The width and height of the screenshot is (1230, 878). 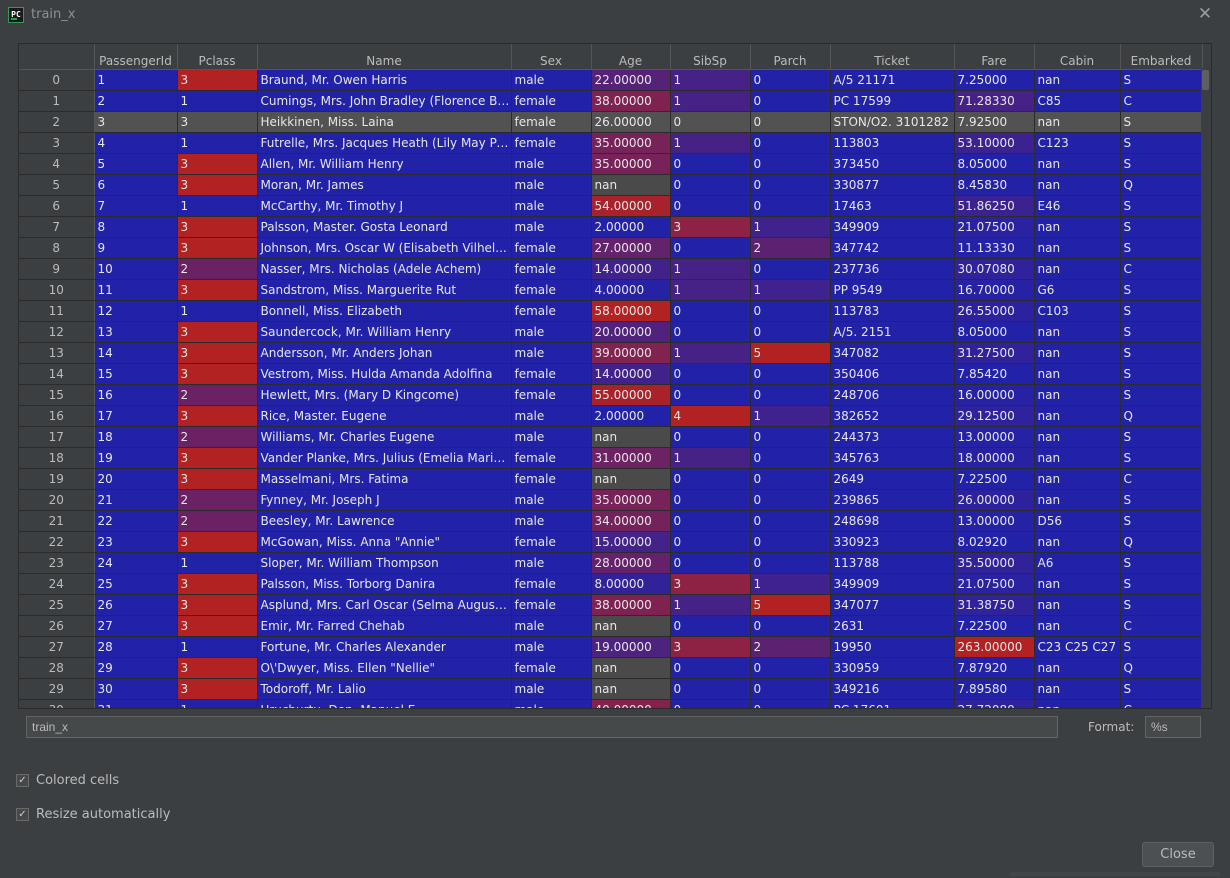 What do you see at coordinates (57, 703) in the screenshot?
I see `row-index: 30` at bounding box center [57, 703].